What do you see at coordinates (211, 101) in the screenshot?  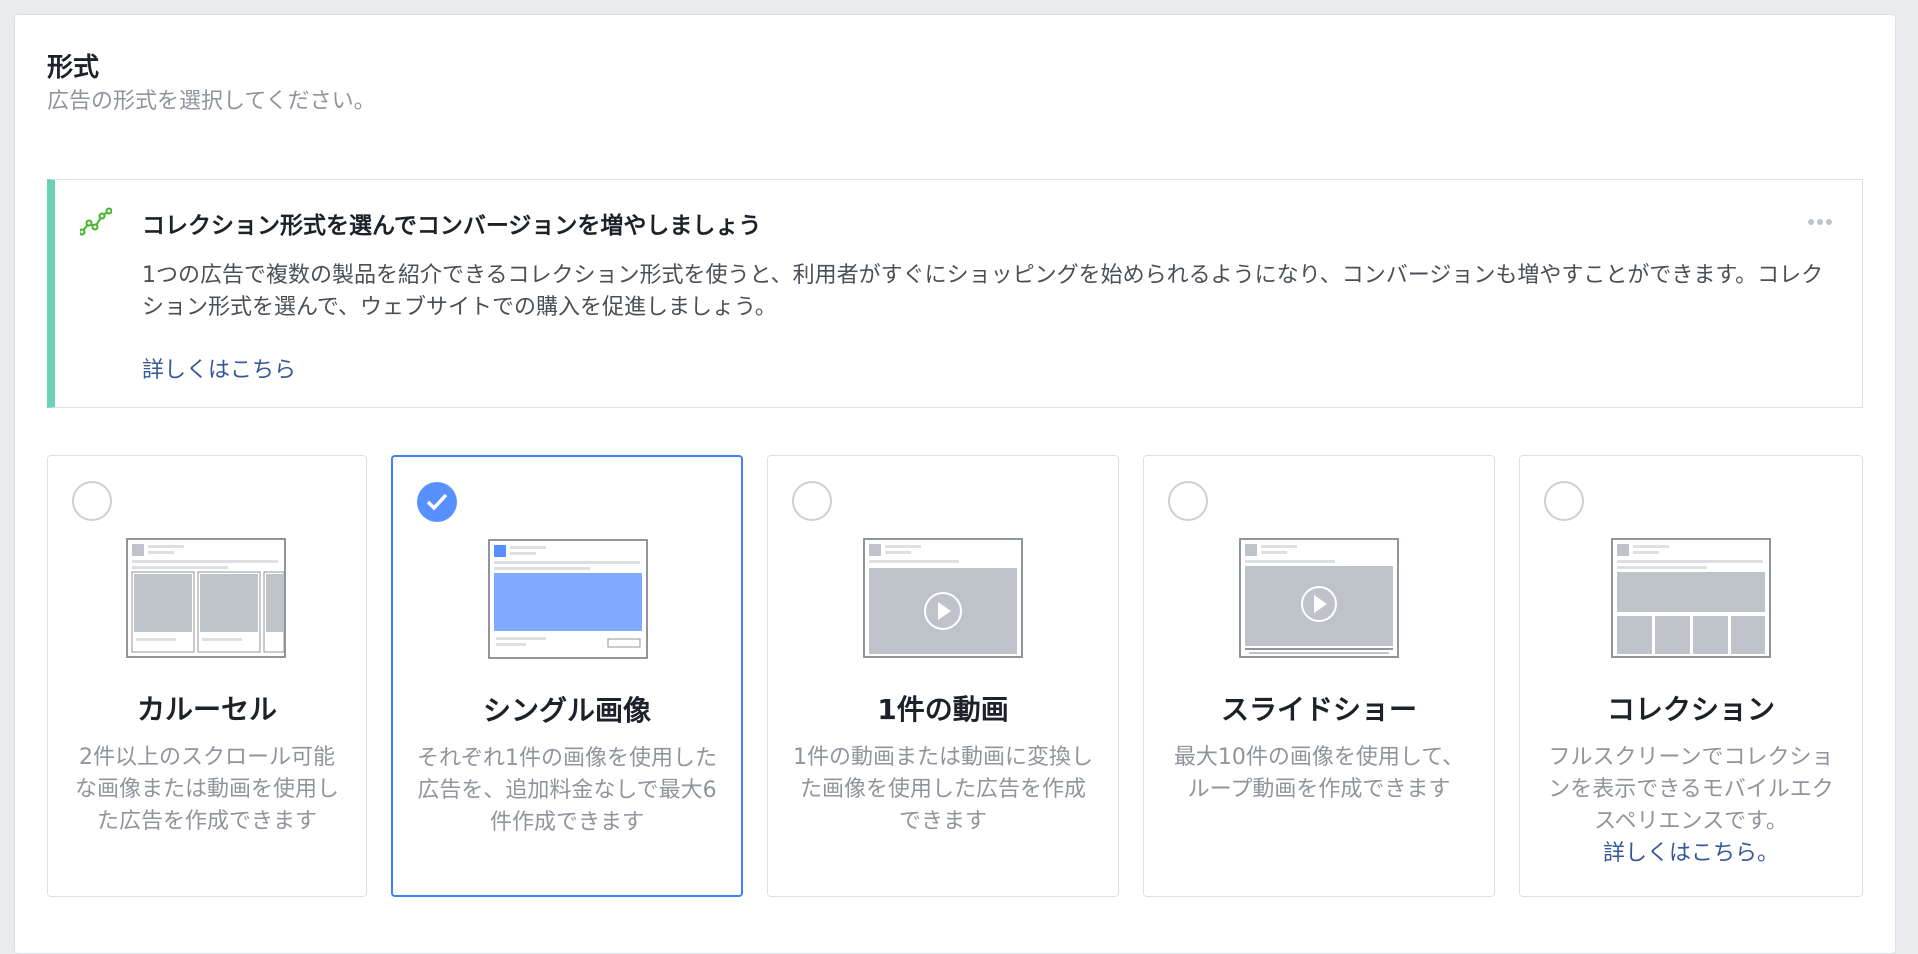 I see `section-subtitle: 広告の形式を選択してください。` at bounding box center [211, 101].